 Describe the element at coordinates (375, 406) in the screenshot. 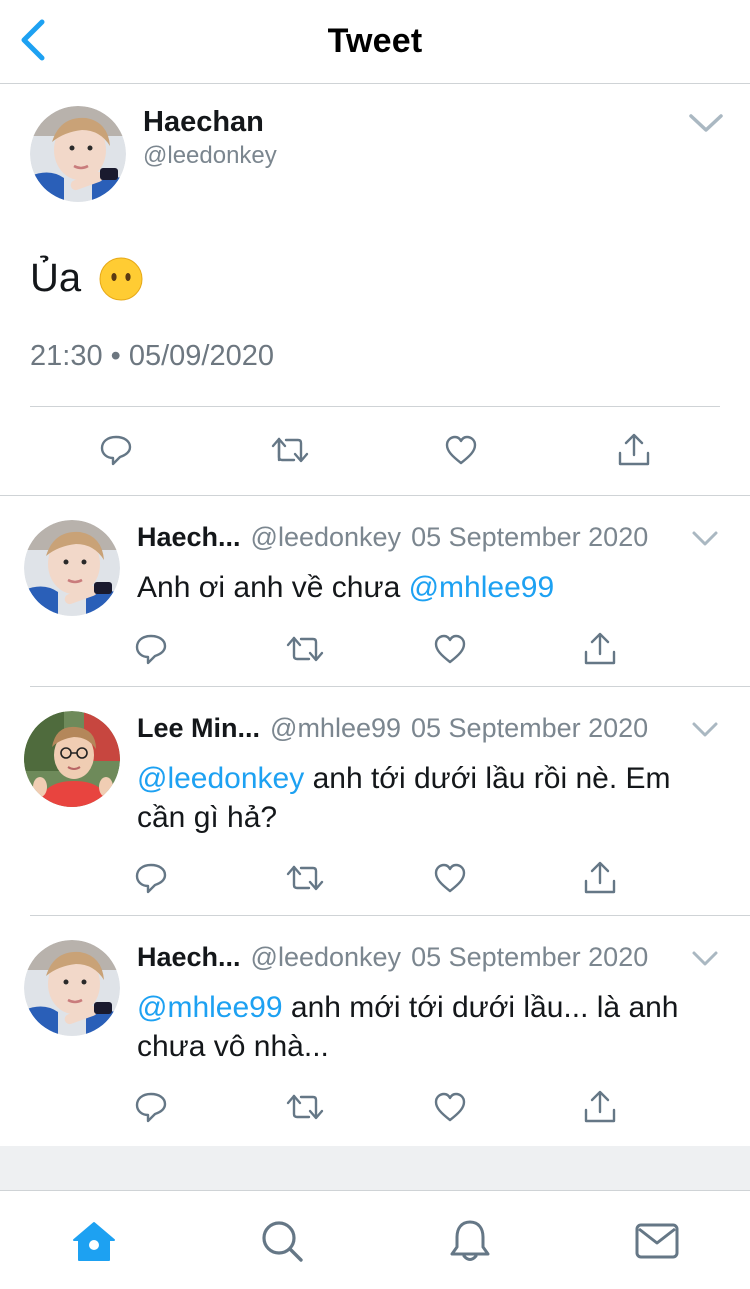

I see `divider` at that location.